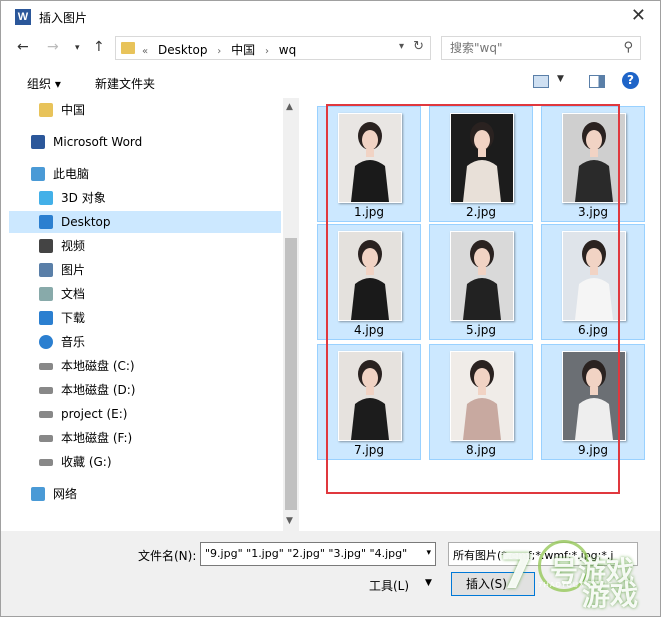 This screenshot has width=661, height=617. What do you see at coordinates (638, 16) in the screenshot?
I see `close-icon: ✕` at bounding box center [638, 16].